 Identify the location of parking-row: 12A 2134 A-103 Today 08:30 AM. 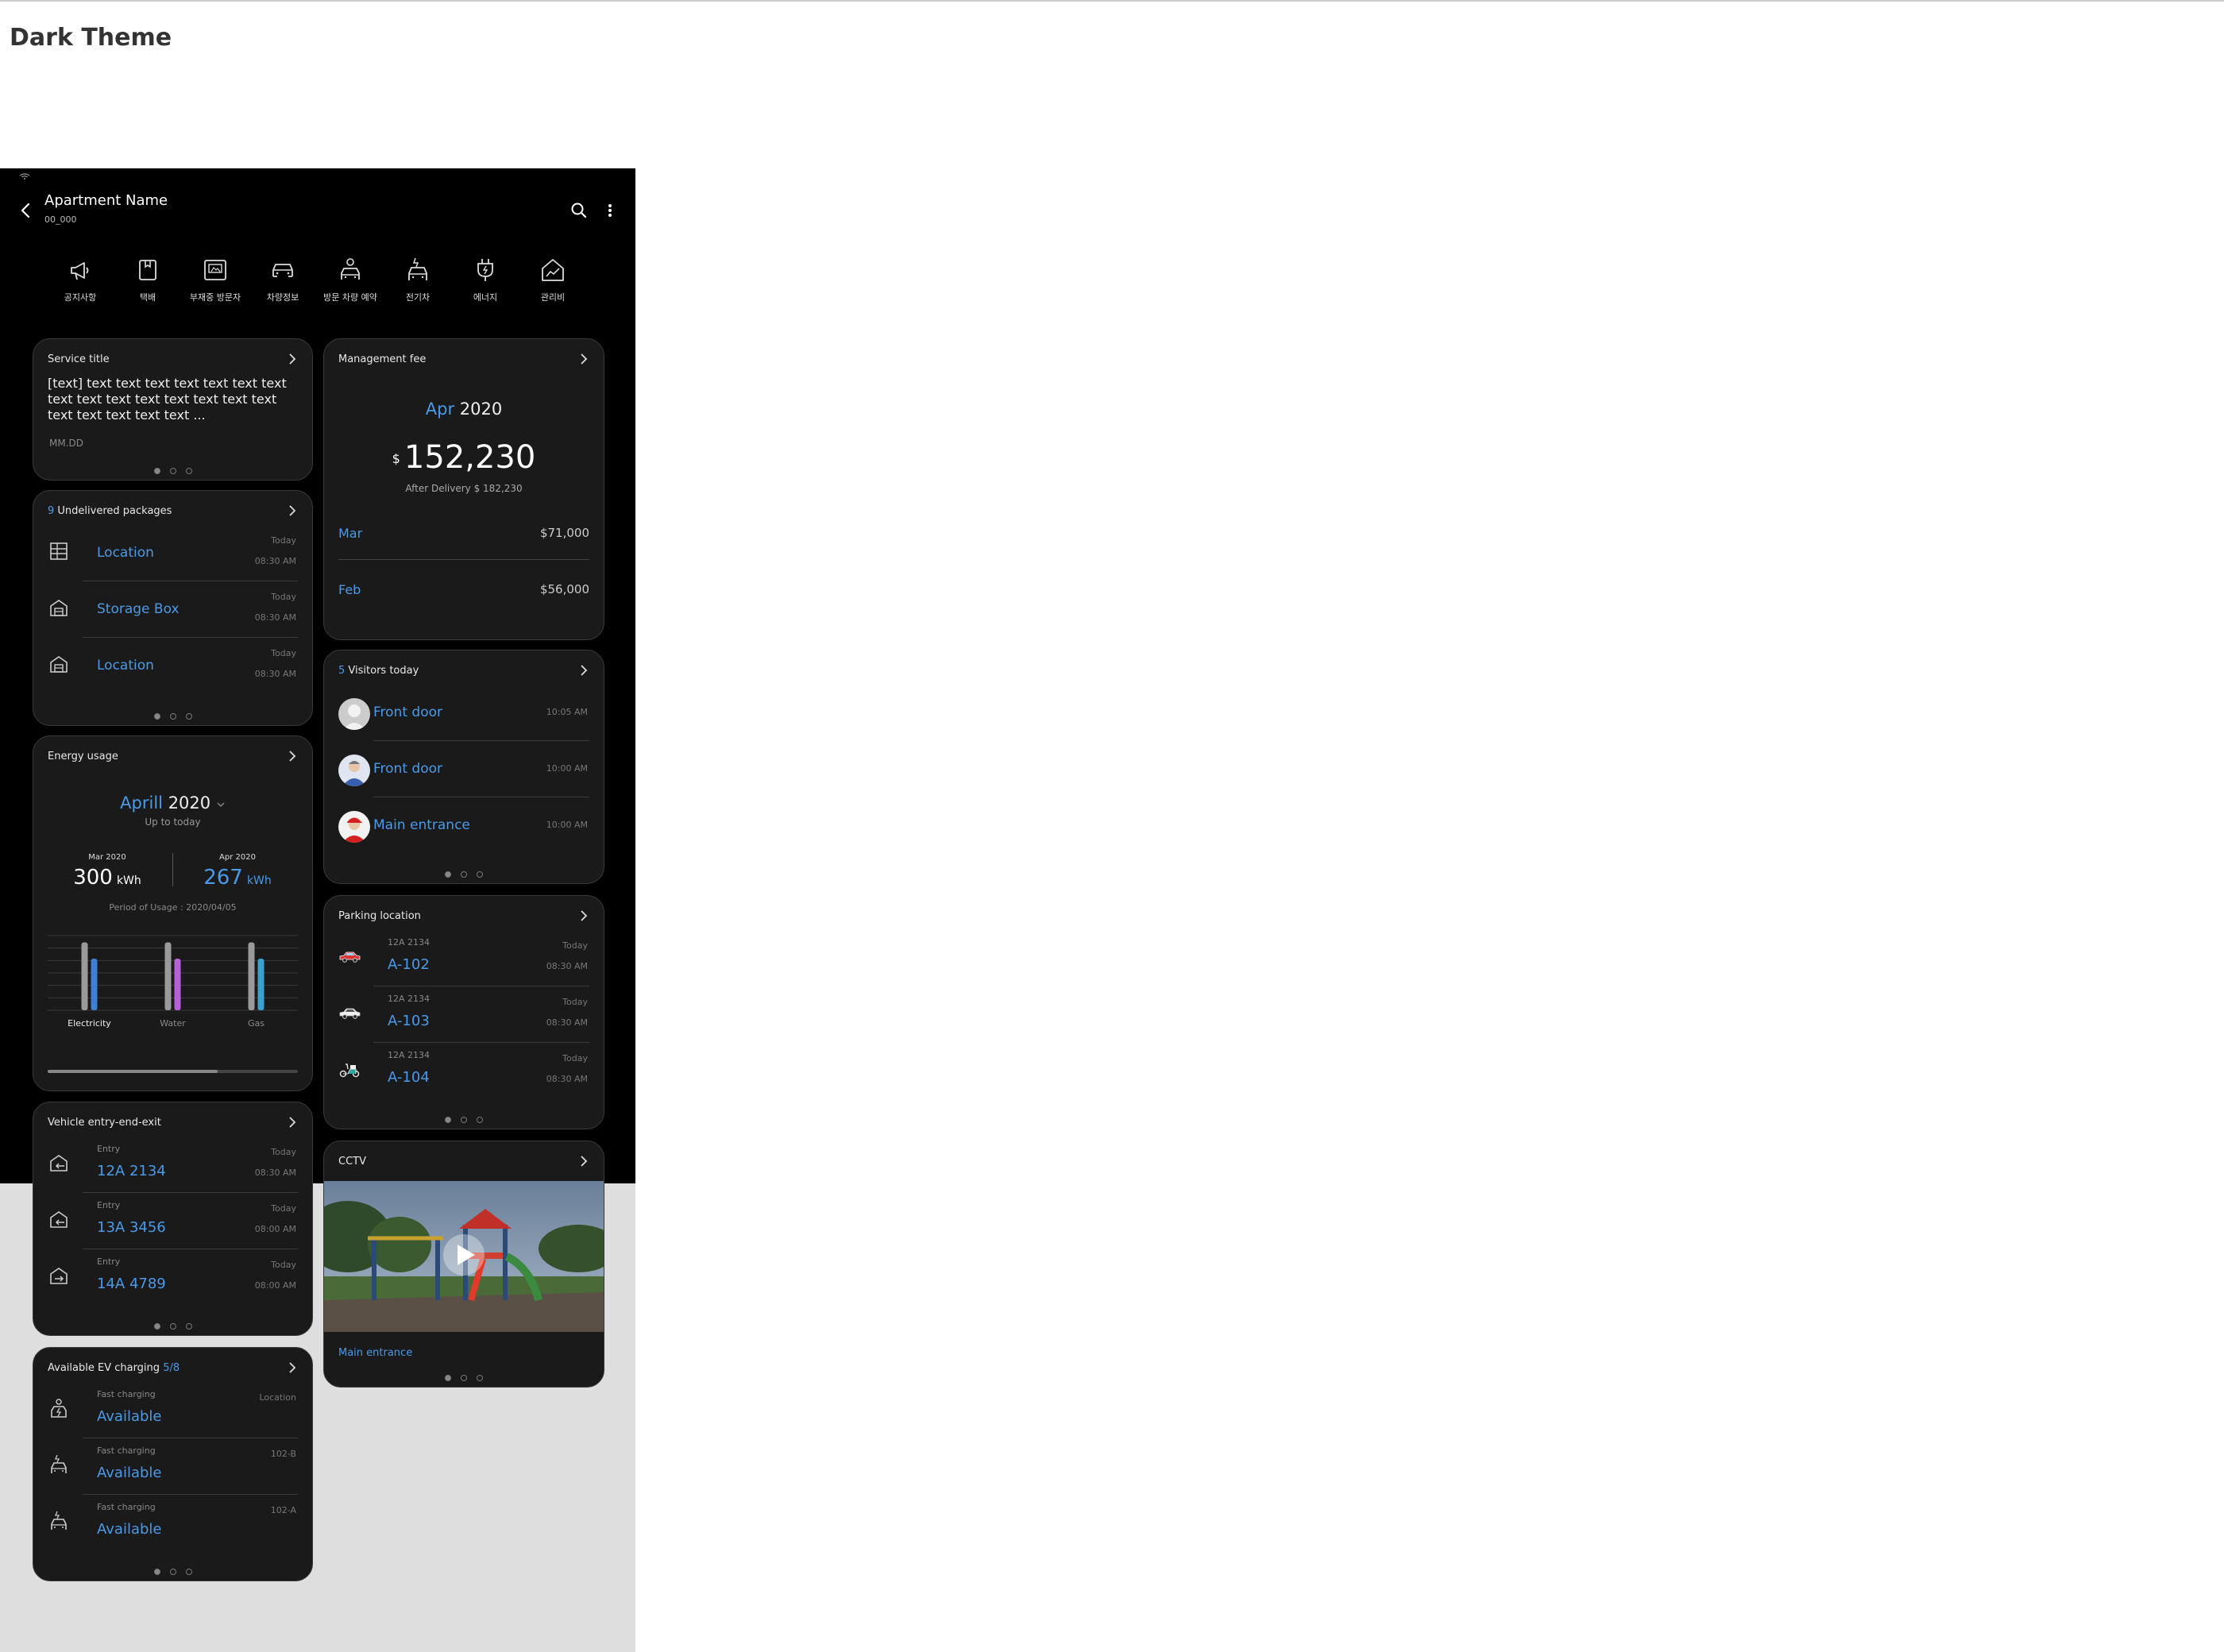
(463, 1015).